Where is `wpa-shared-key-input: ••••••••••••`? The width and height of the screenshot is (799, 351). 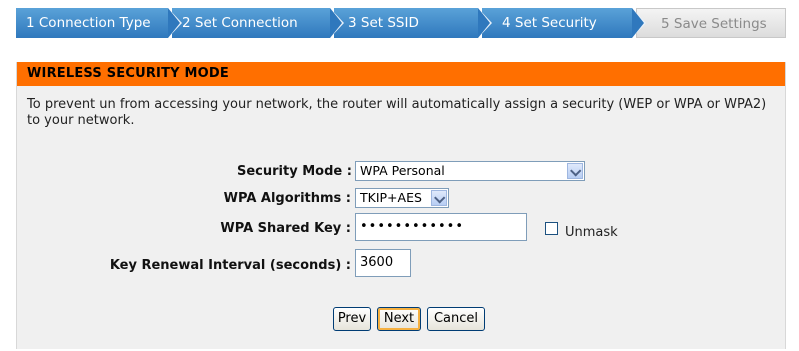
wpa-shared-key-input: •••••••••••• is located at coordinates (441, 227).